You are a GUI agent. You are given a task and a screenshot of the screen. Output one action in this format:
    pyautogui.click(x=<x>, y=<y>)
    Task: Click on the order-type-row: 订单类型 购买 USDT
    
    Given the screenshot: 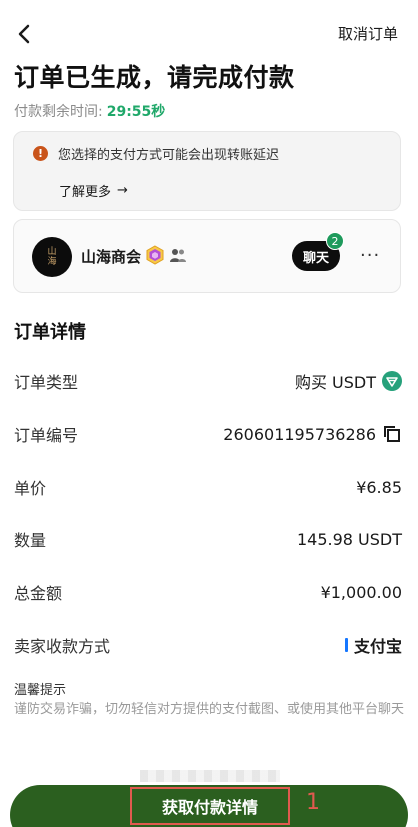 What is the action you would take?
    pyautogui.click(x=208, y=381)
    